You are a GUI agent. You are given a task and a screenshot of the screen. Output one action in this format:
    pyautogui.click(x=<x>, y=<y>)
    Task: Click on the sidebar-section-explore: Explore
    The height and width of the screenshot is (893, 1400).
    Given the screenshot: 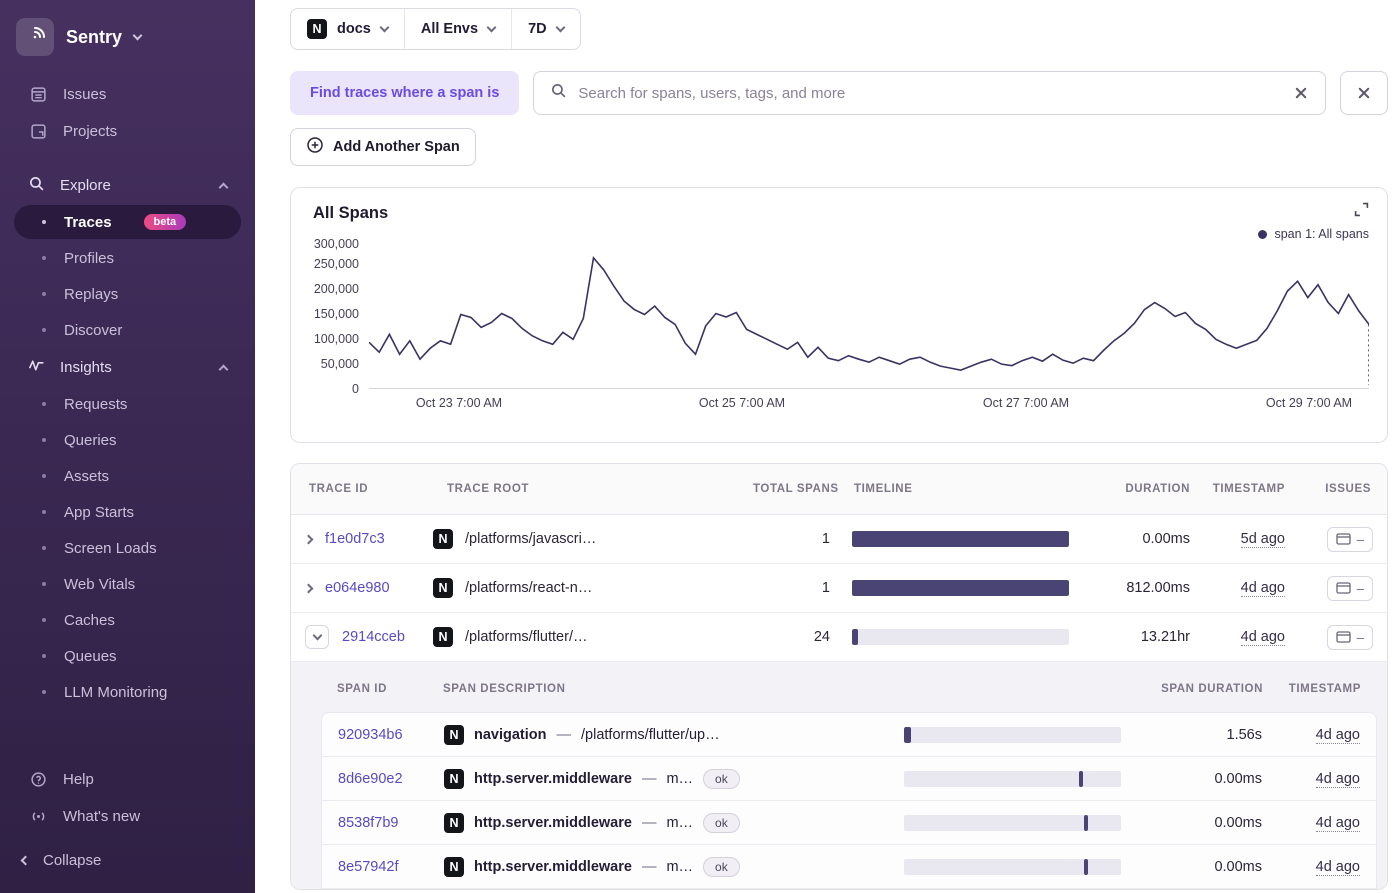 What is the action you would take?
    pyautogui.click(x=127, y=185)
    